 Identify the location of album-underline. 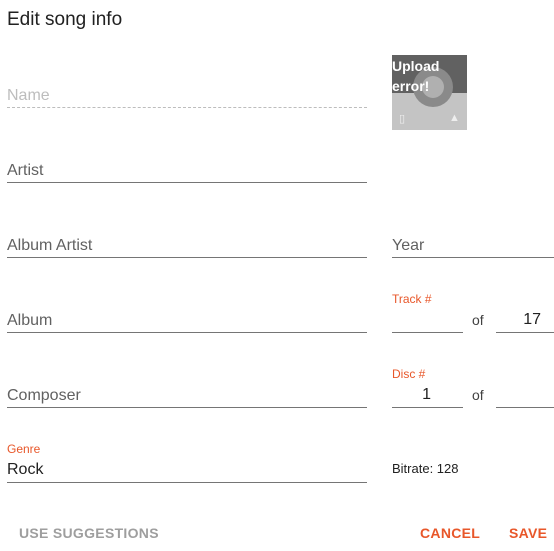
(187, 332).